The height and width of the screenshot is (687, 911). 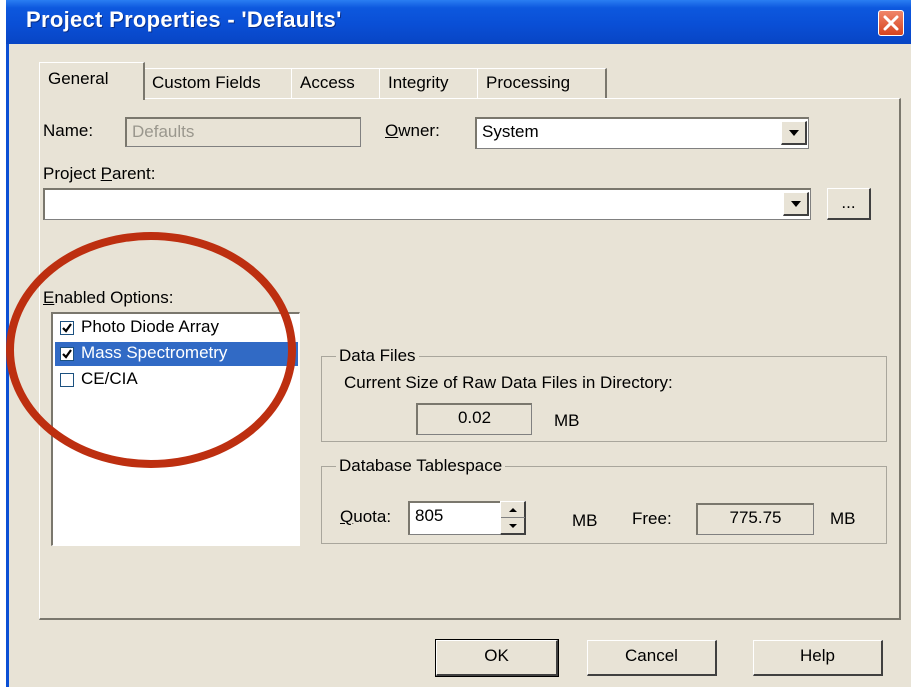 I want to click on option-mass-spectrometry: Mass Spectrometry, so click(x=176, y=354).